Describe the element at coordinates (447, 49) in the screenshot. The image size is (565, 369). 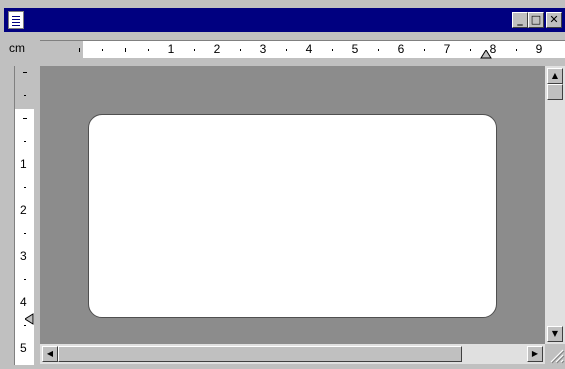
I see `ruler-label: 7` at that location.